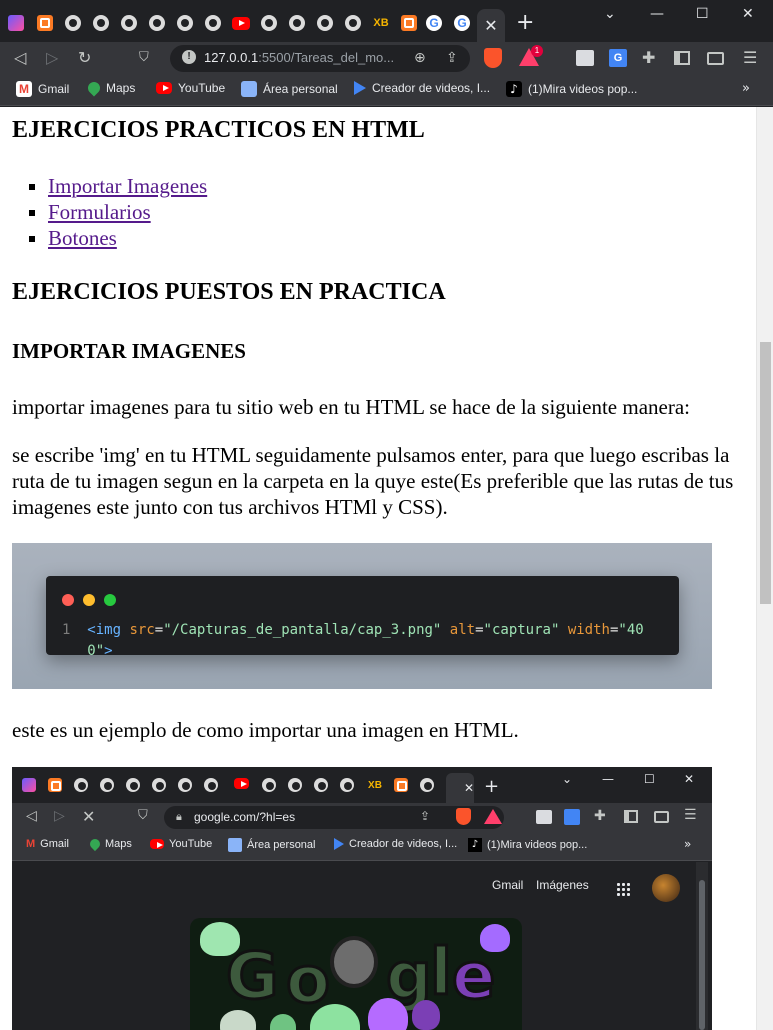 The image size is (773, 1030). What do you see at coordinates (89, 600) in the screenshot?
I see `yellow-dot` at bounding box center [89, 600].